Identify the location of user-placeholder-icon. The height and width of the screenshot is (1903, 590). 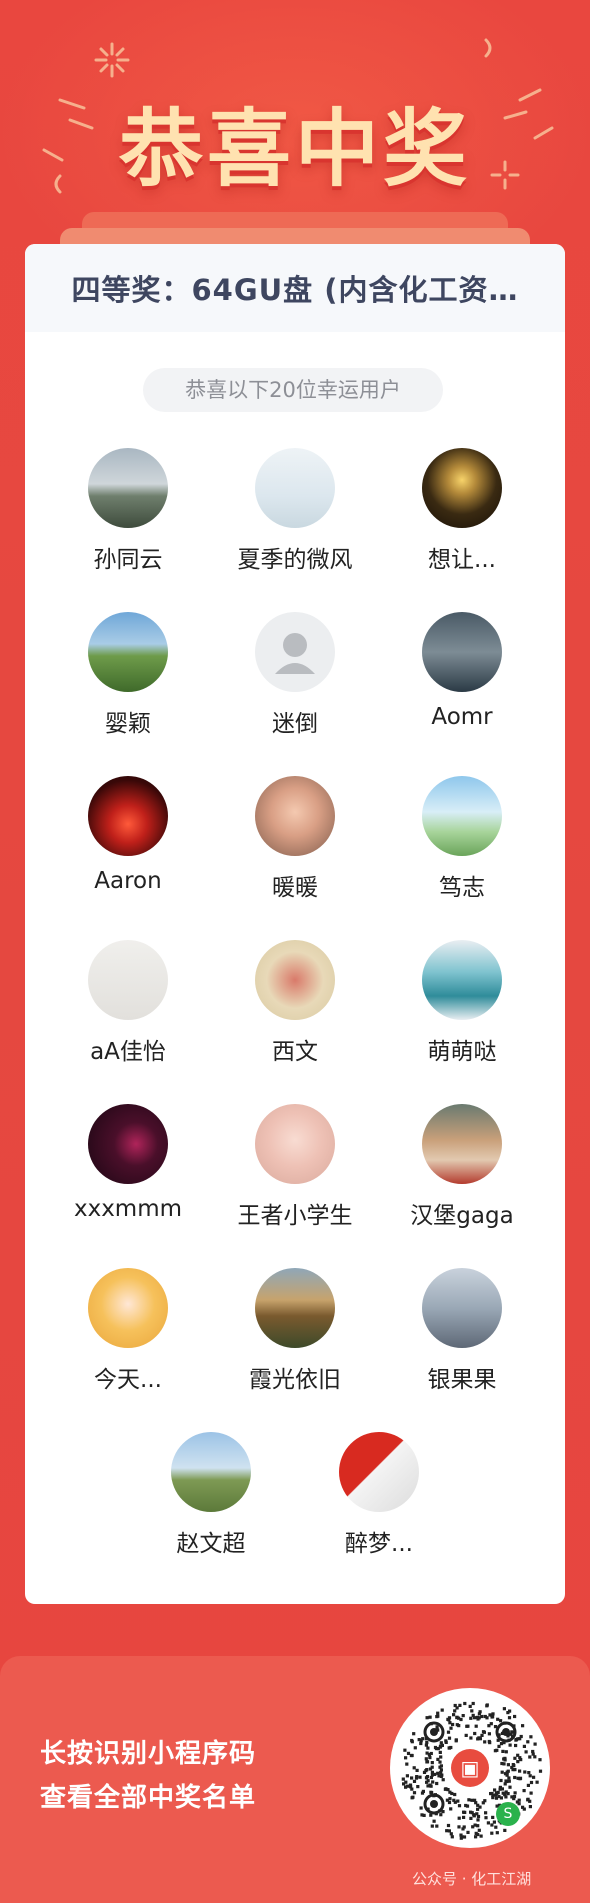
(295, 653).